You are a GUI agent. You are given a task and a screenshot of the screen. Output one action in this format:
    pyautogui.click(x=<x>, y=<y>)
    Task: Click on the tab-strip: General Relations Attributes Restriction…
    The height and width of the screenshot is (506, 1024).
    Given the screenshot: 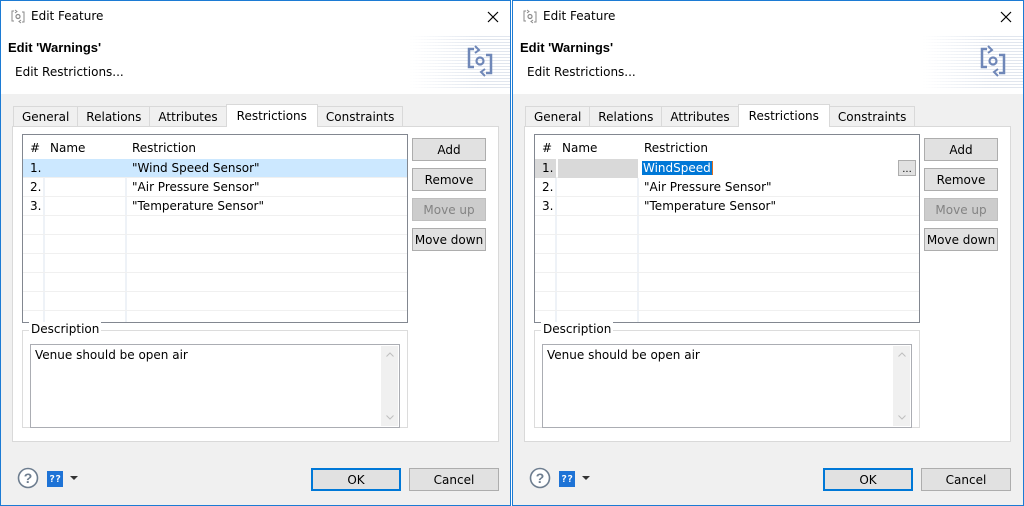 What is the action you would take?
    pyautogui.click(x=720, y=115)
    